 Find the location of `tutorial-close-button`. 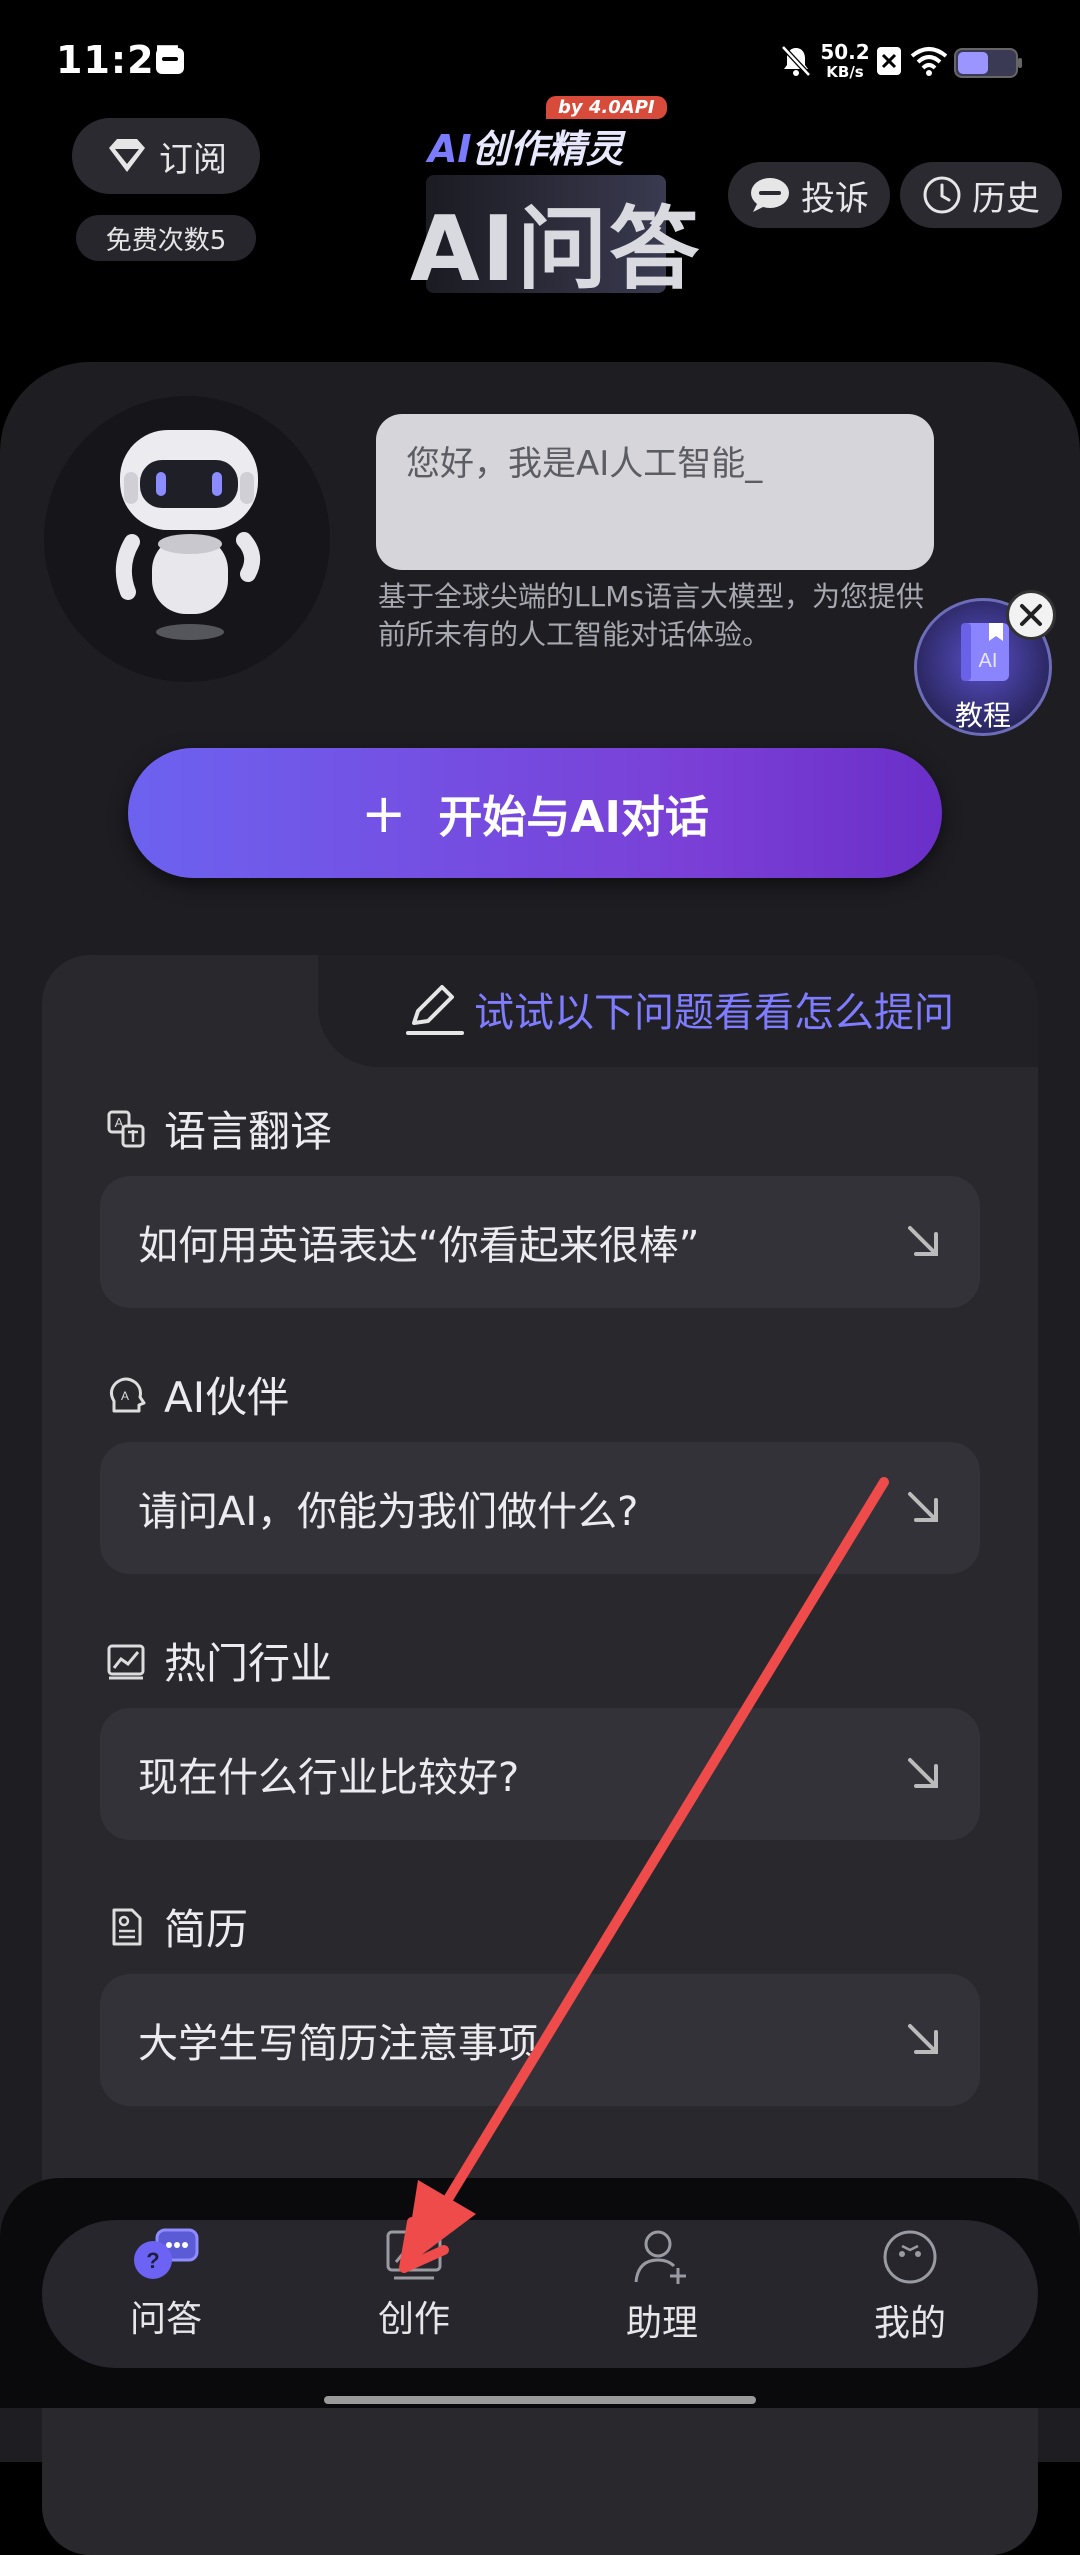

tutorial-close-button is located at coordinates (1031, 615).